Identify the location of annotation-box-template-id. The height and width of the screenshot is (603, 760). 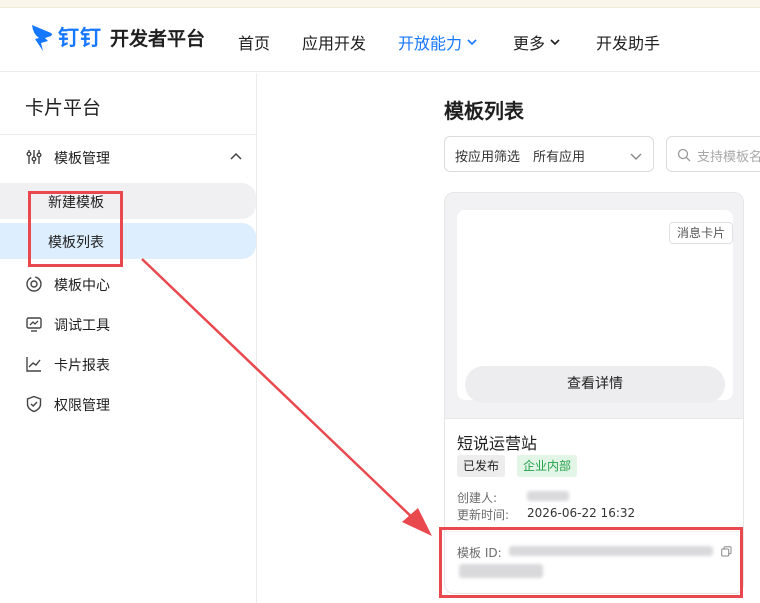
(591, 562).